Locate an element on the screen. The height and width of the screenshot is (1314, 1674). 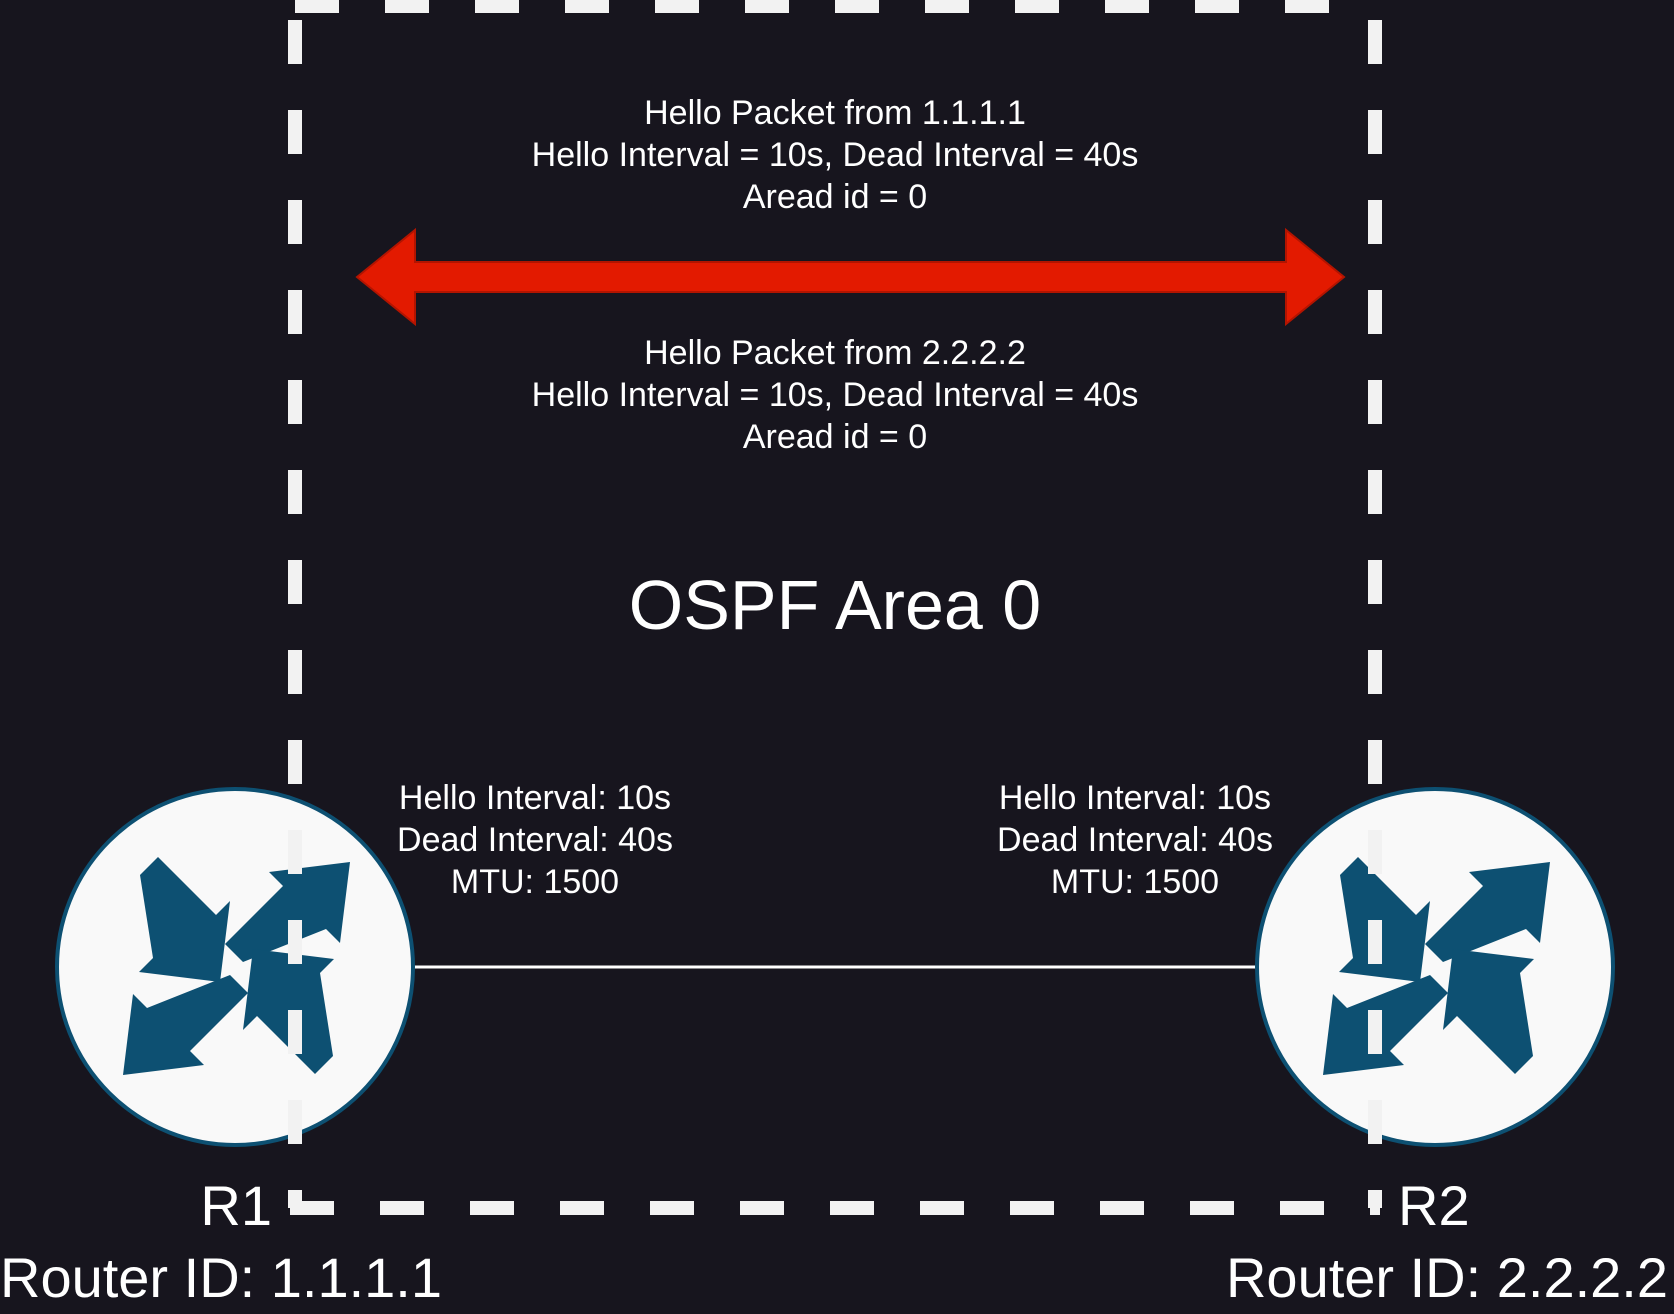
hello-r1-line: Hello Packet from 1.1.1.1 is located at coordinates (835, 113).